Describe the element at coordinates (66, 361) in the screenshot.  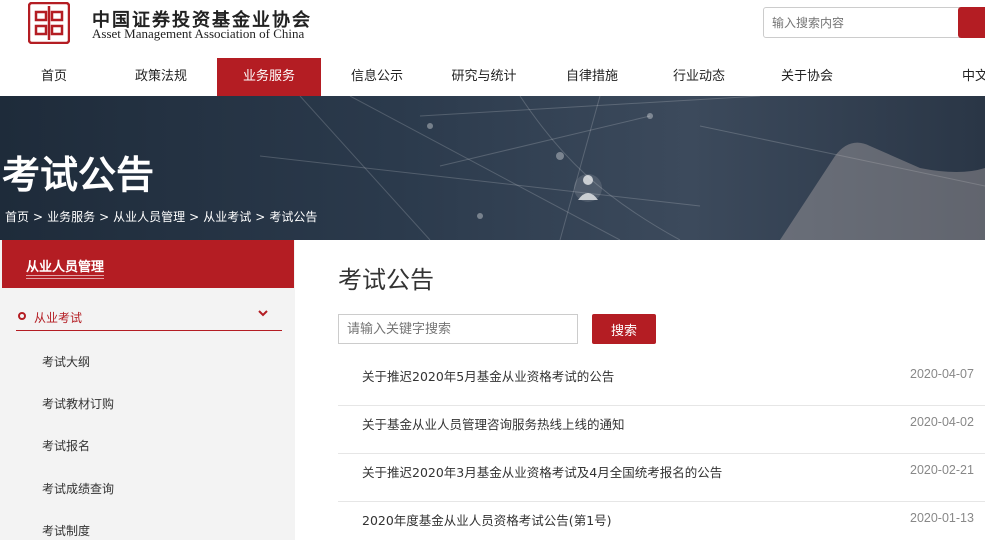
I see `sidebar-item-outline: 考试大纲` at that location.